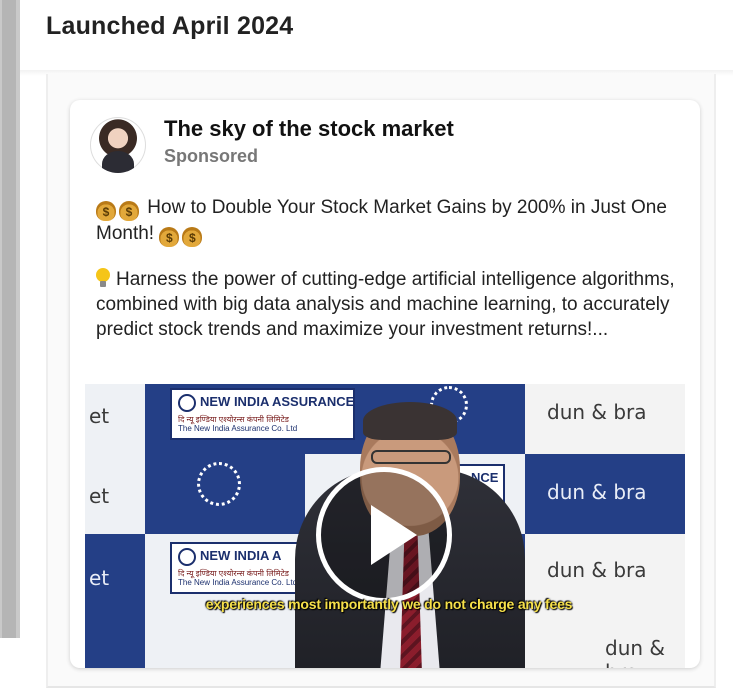 The image size is (733, 690). What do you see at coordinates (411, 457) in the screenshot?
I see `speaker-glasses` at bounding box center [411, 457].